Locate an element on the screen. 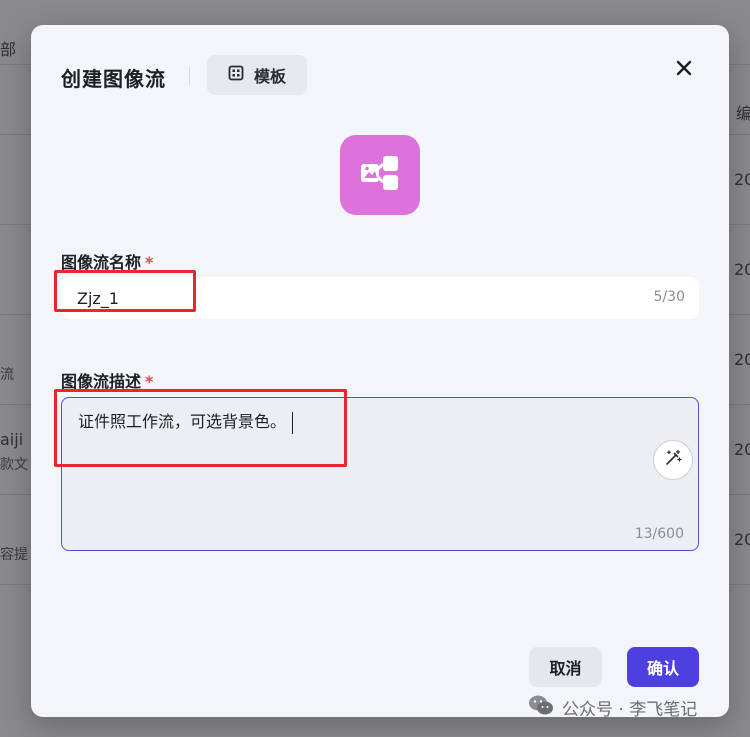 The image size is (750, 737). cancel-button: 取消 is located at coordinates (565, 667).